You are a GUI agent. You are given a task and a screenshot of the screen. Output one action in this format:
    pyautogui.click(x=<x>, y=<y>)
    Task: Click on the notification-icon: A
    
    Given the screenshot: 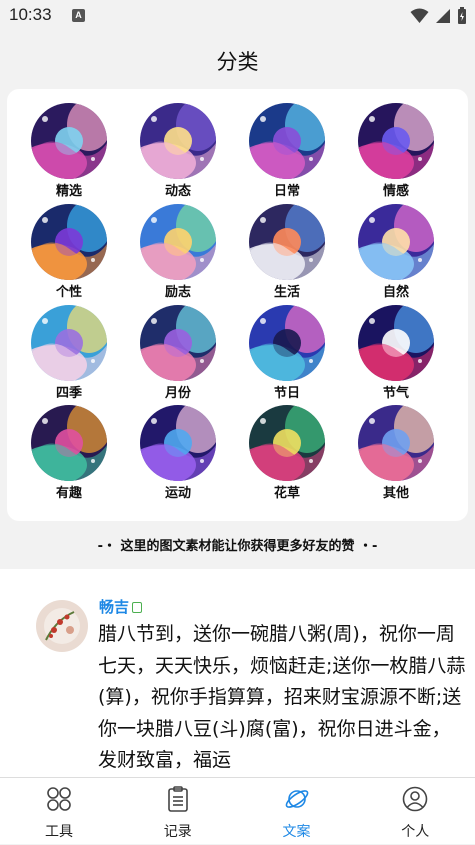 What is the action you would take?
    pyautogui.click(x=78, y=15)
    